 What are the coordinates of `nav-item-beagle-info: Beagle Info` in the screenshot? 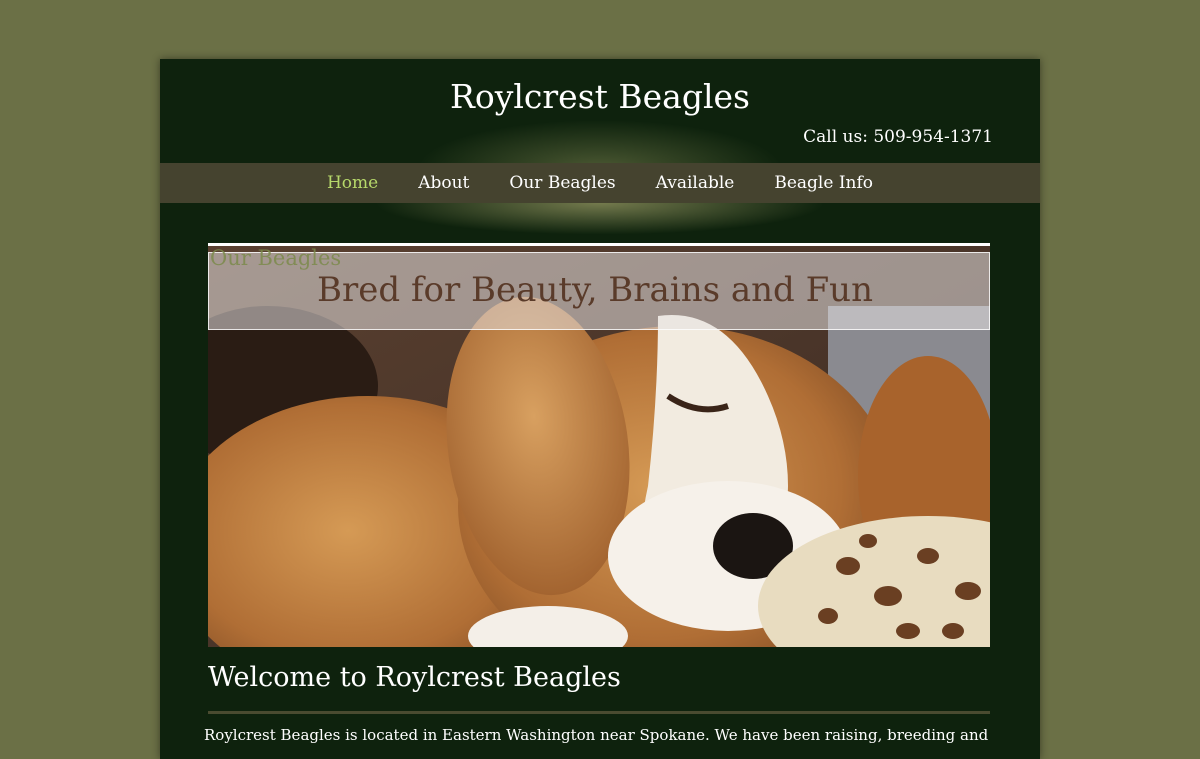 It's located at (823, 178).